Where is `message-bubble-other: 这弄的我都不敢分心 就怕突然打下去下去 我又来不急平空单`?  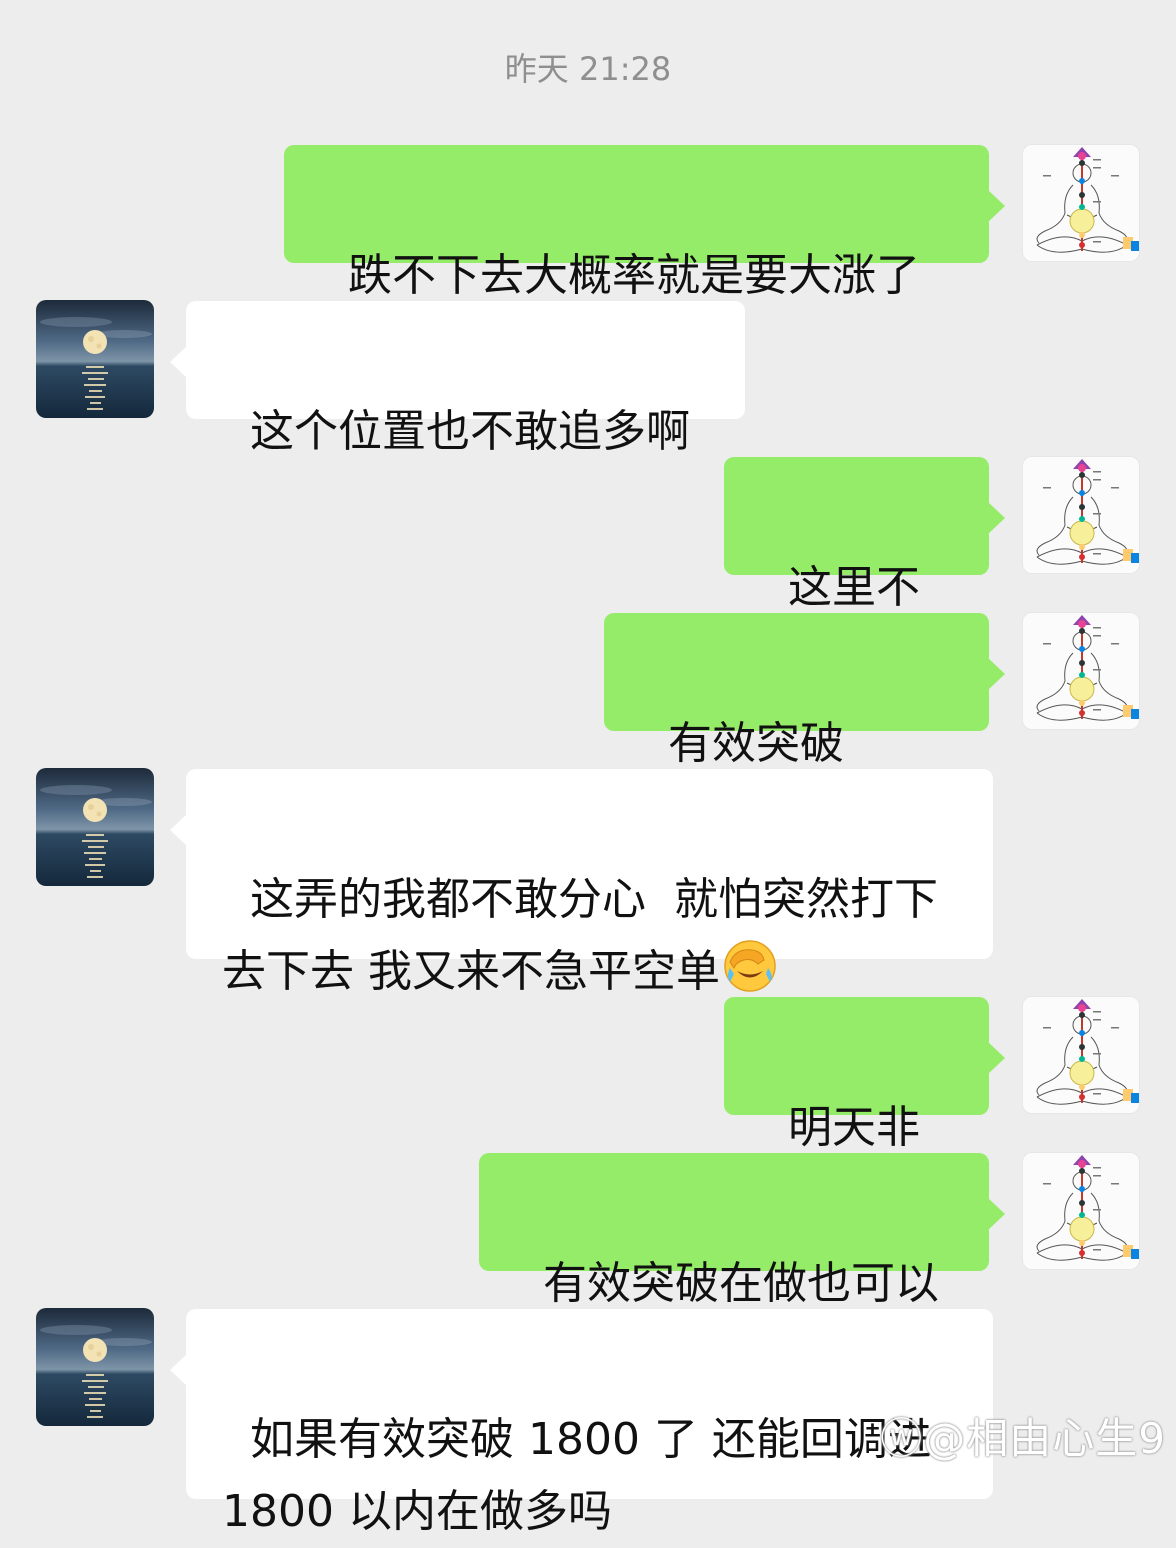 message-bubble-other: 这弄的我都不敢分心 就怕突然打下去下去 我又来不急平空单 is located at coordinates (581, 883).